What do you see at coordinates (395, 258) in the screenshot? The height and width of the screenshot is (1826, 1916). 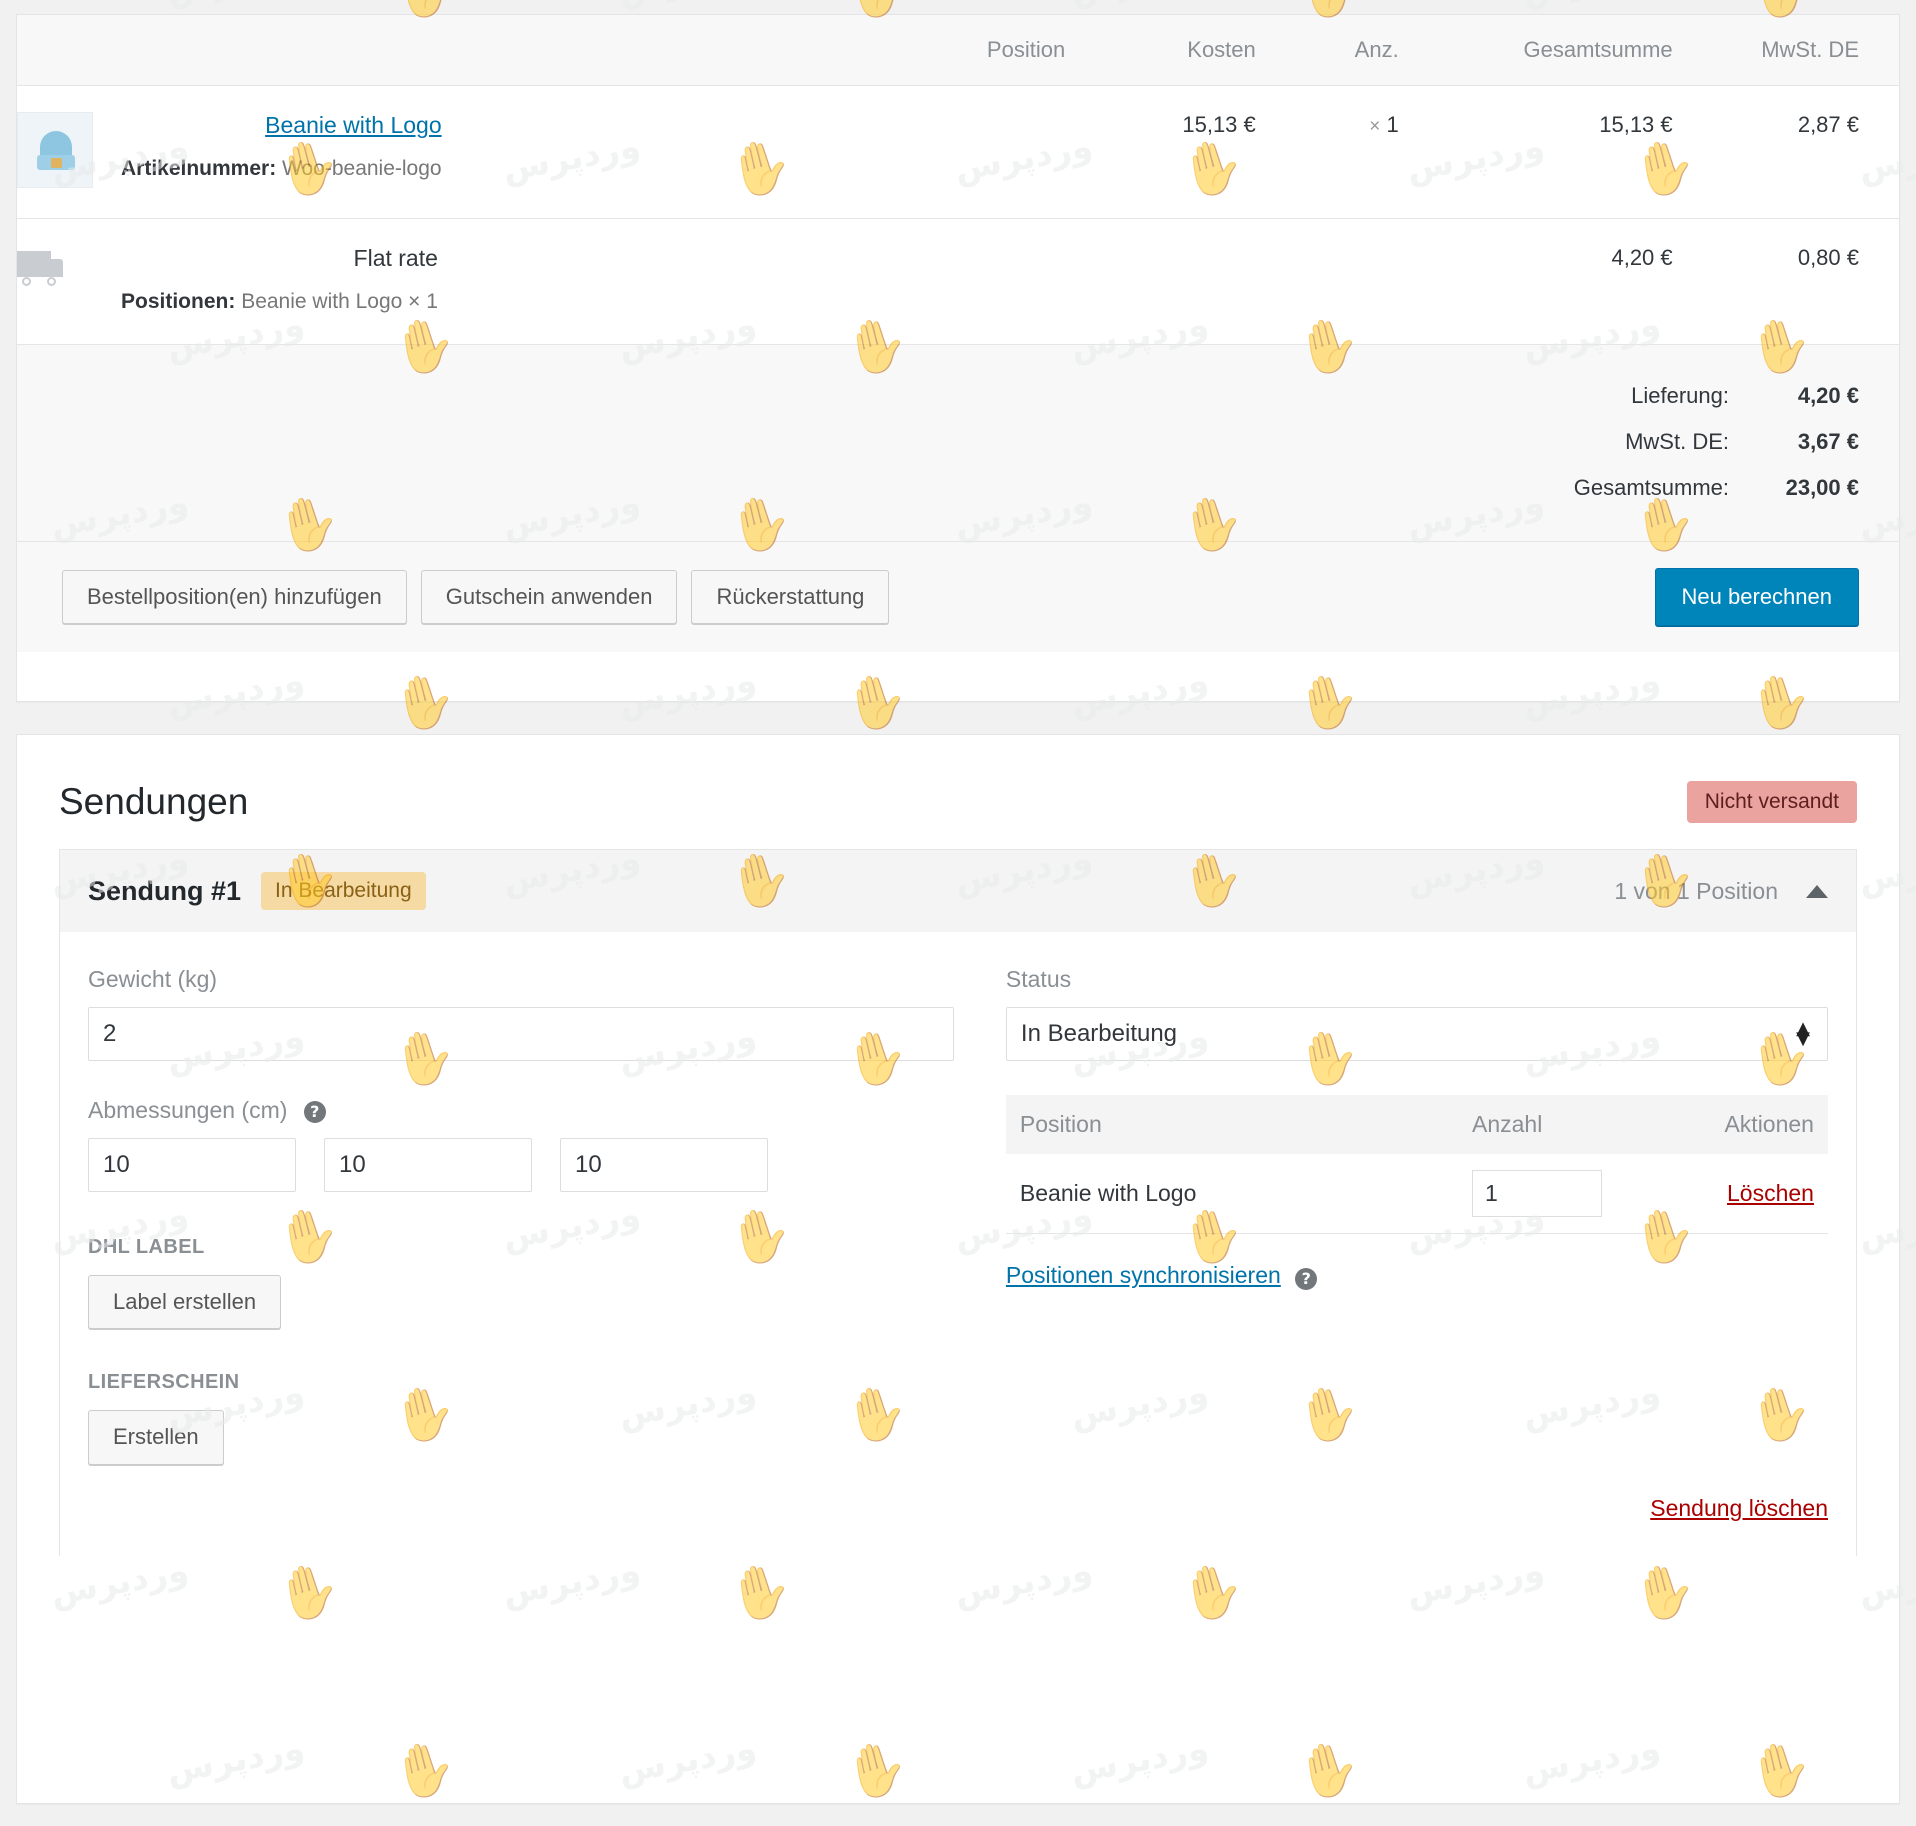 I see `shipping-method-name: Flat rate` at bounding box center [395, 258].